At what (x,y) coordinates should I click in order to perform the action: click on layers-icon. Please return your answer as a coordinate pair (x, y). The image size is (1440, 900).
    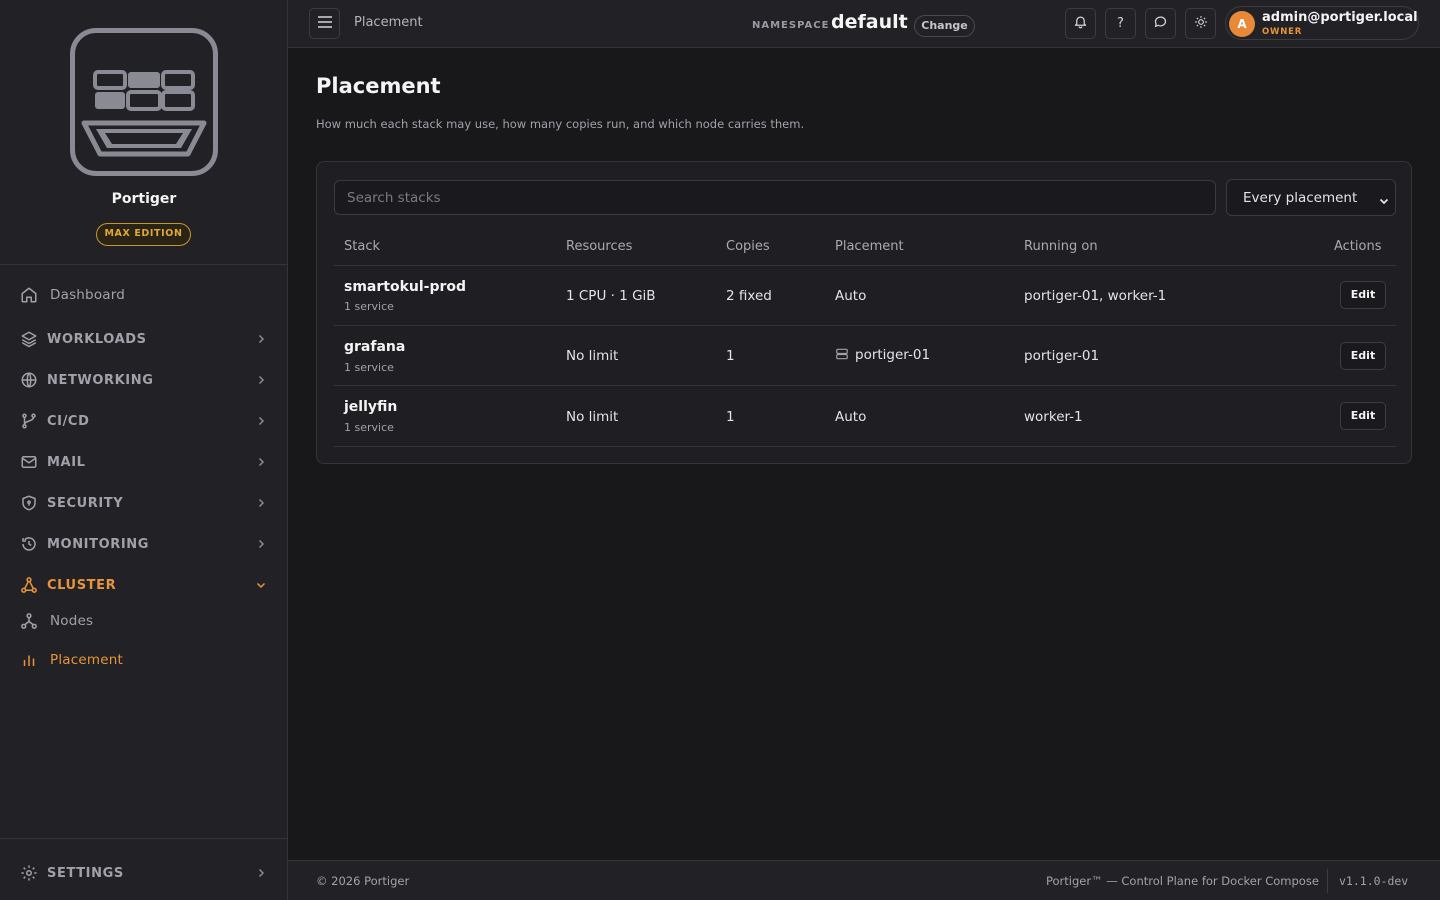
    Looking at the image, I should click on (29, 339).